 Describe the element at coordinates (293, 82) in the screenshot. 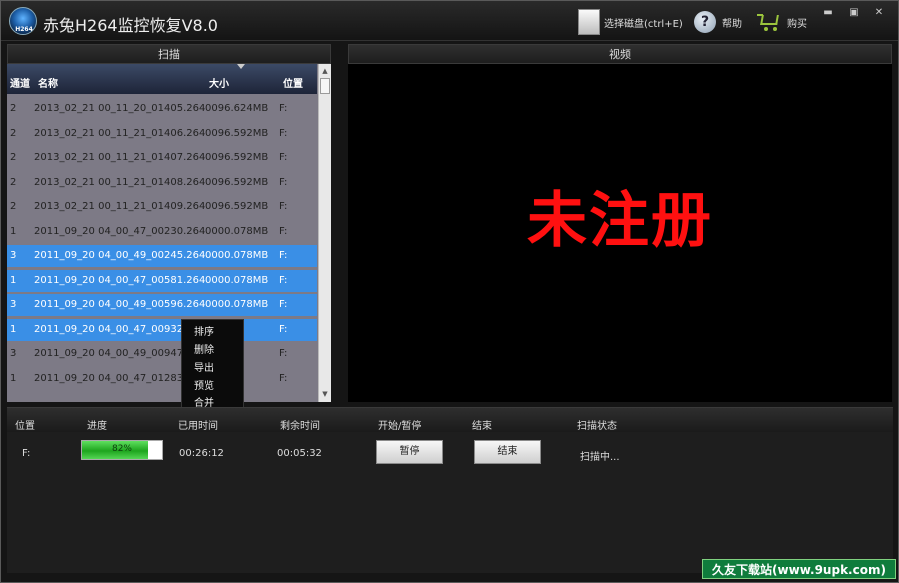

I see `column-position: 位置` at that location.